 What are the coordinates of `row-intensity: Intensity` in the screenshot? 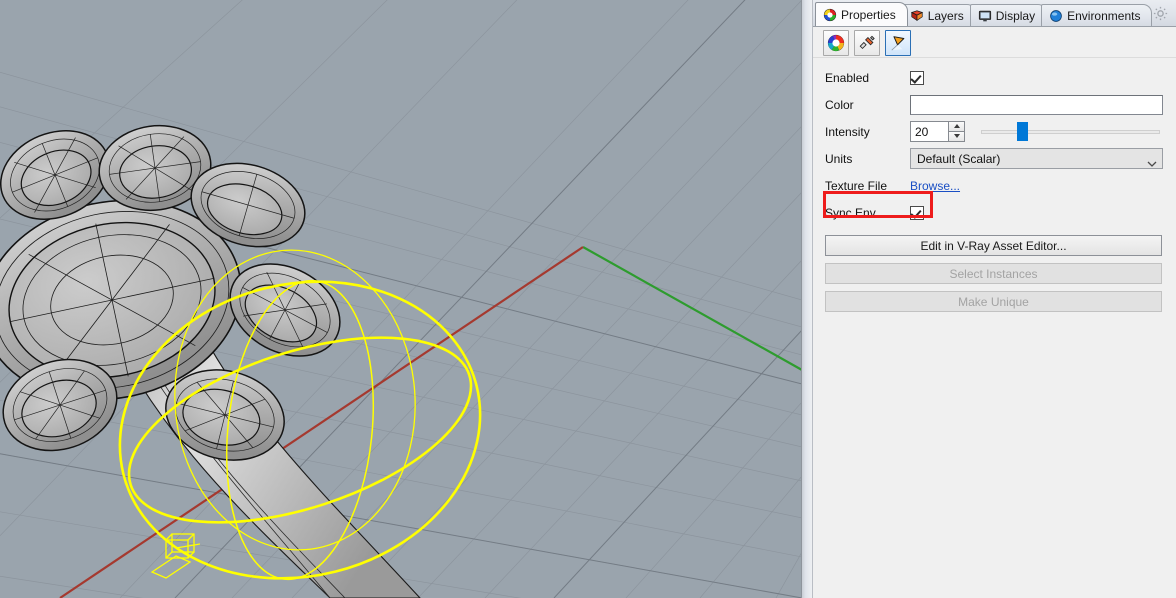 It's located at (993, 131).